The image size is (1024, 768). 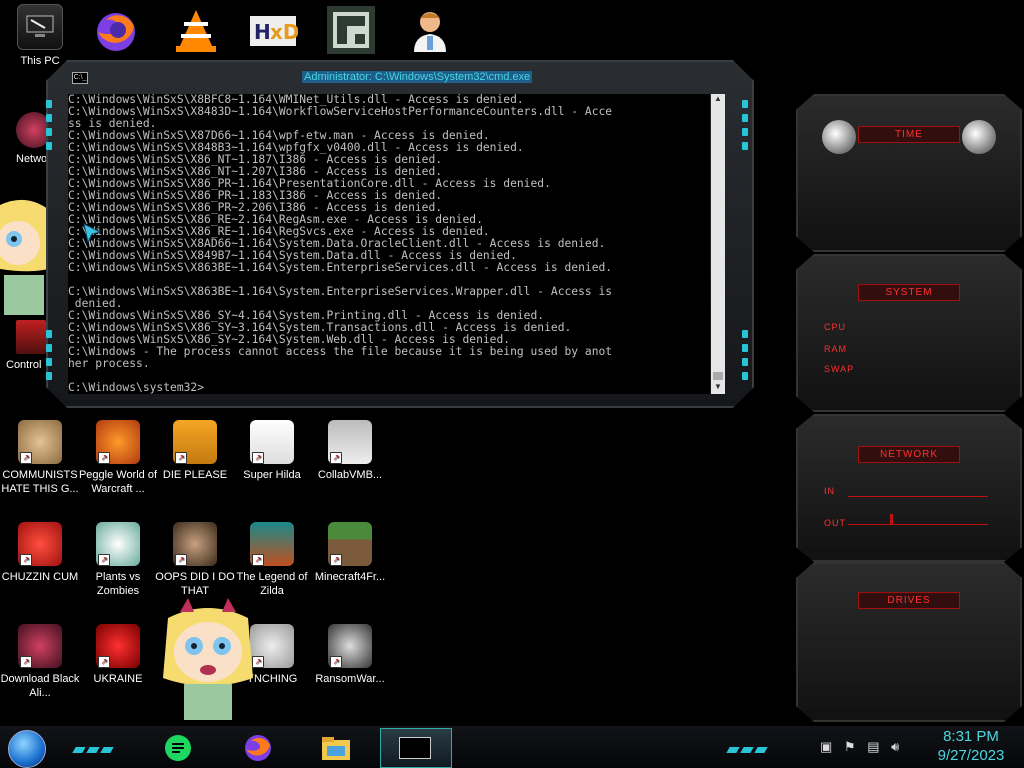 I want to click on hxd-icon: HxD, so click(x=274, y=30).